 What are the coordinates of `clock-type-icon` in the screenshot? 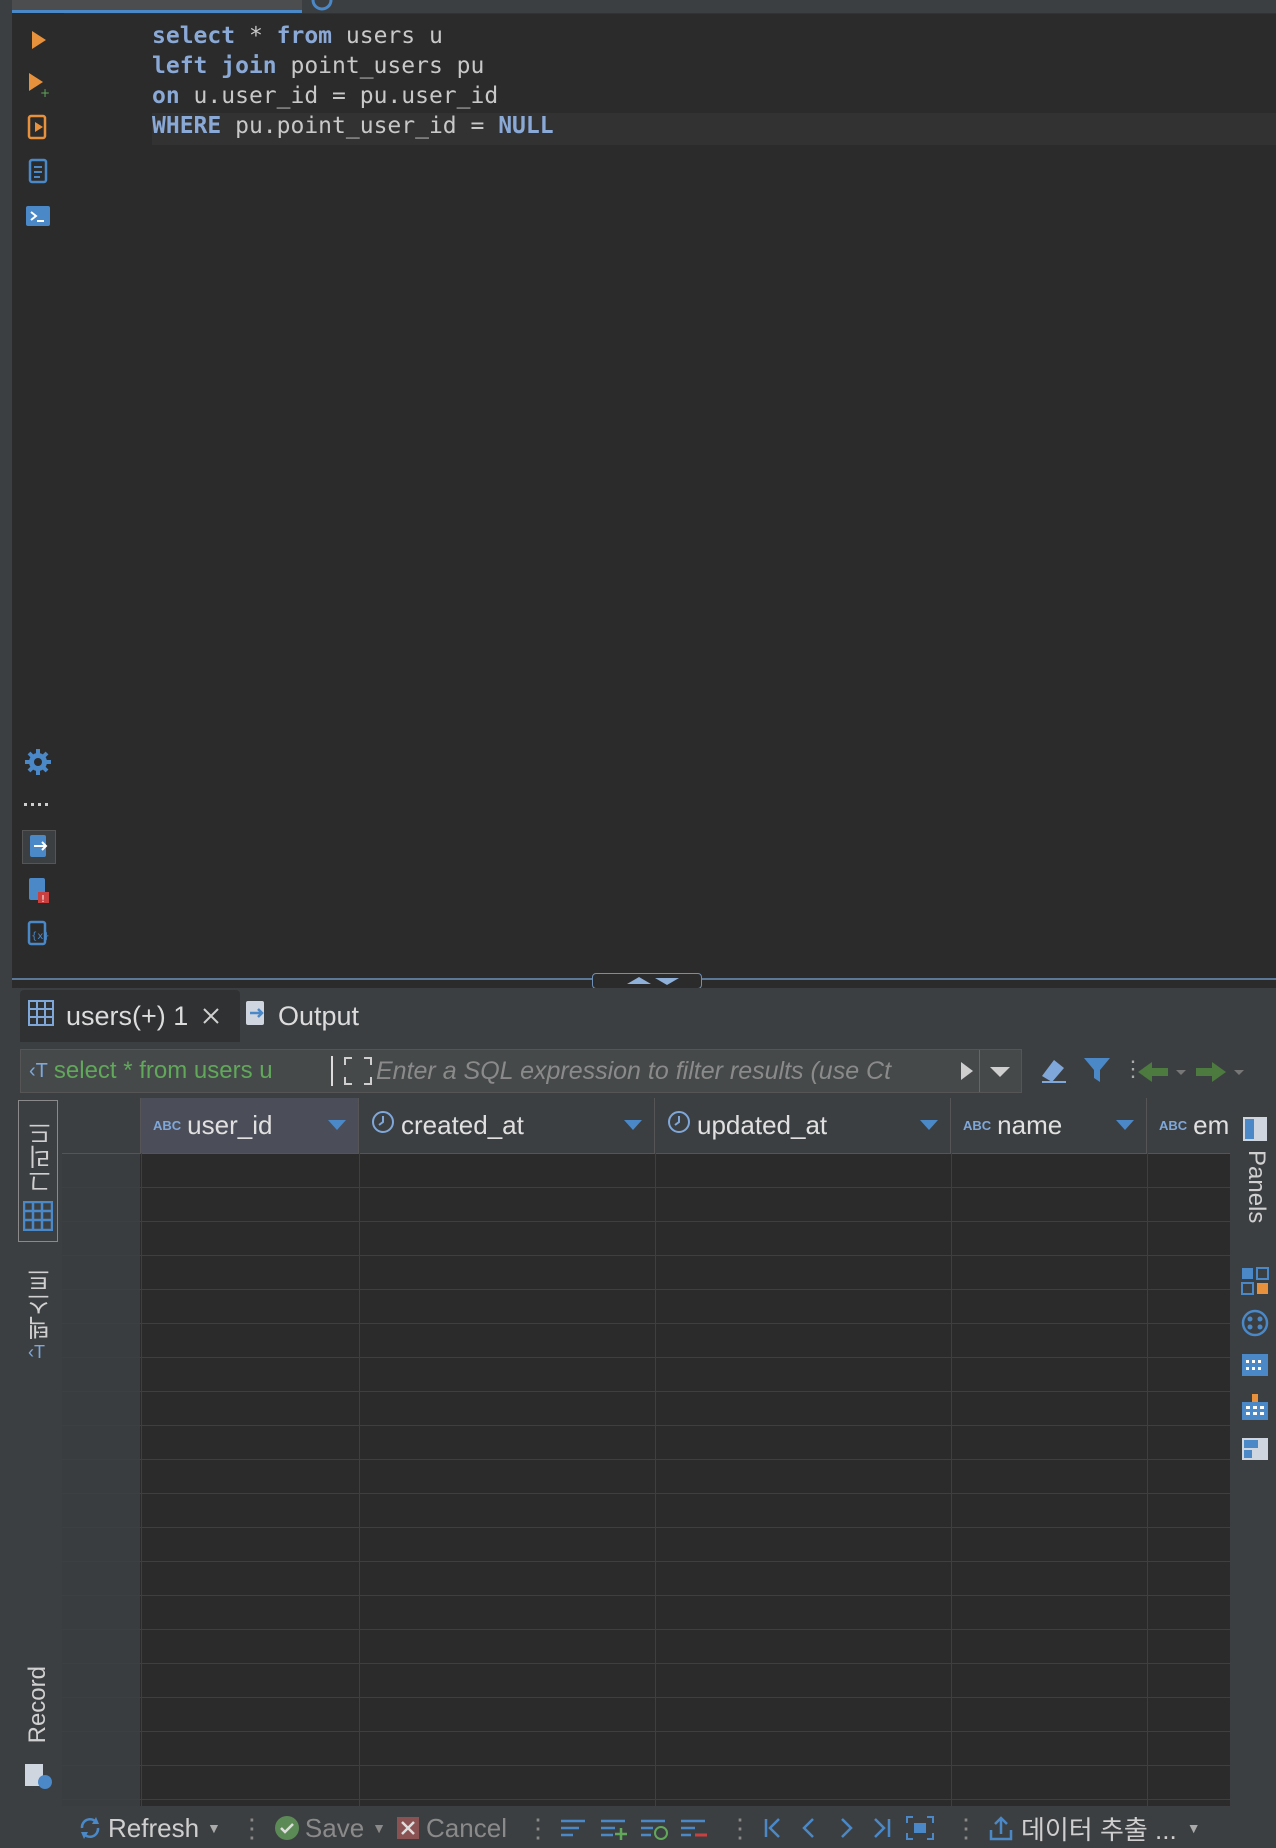 It's located at (383, 1125).